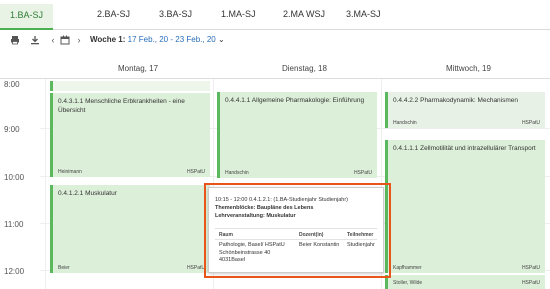 The height and width of the screenshot is (289, 550). What do you see at coordinates (238, 14) in the screenshot?
I see `tab-1ma-sj: 1.MA-SJ` at bounding box center [238, 14].